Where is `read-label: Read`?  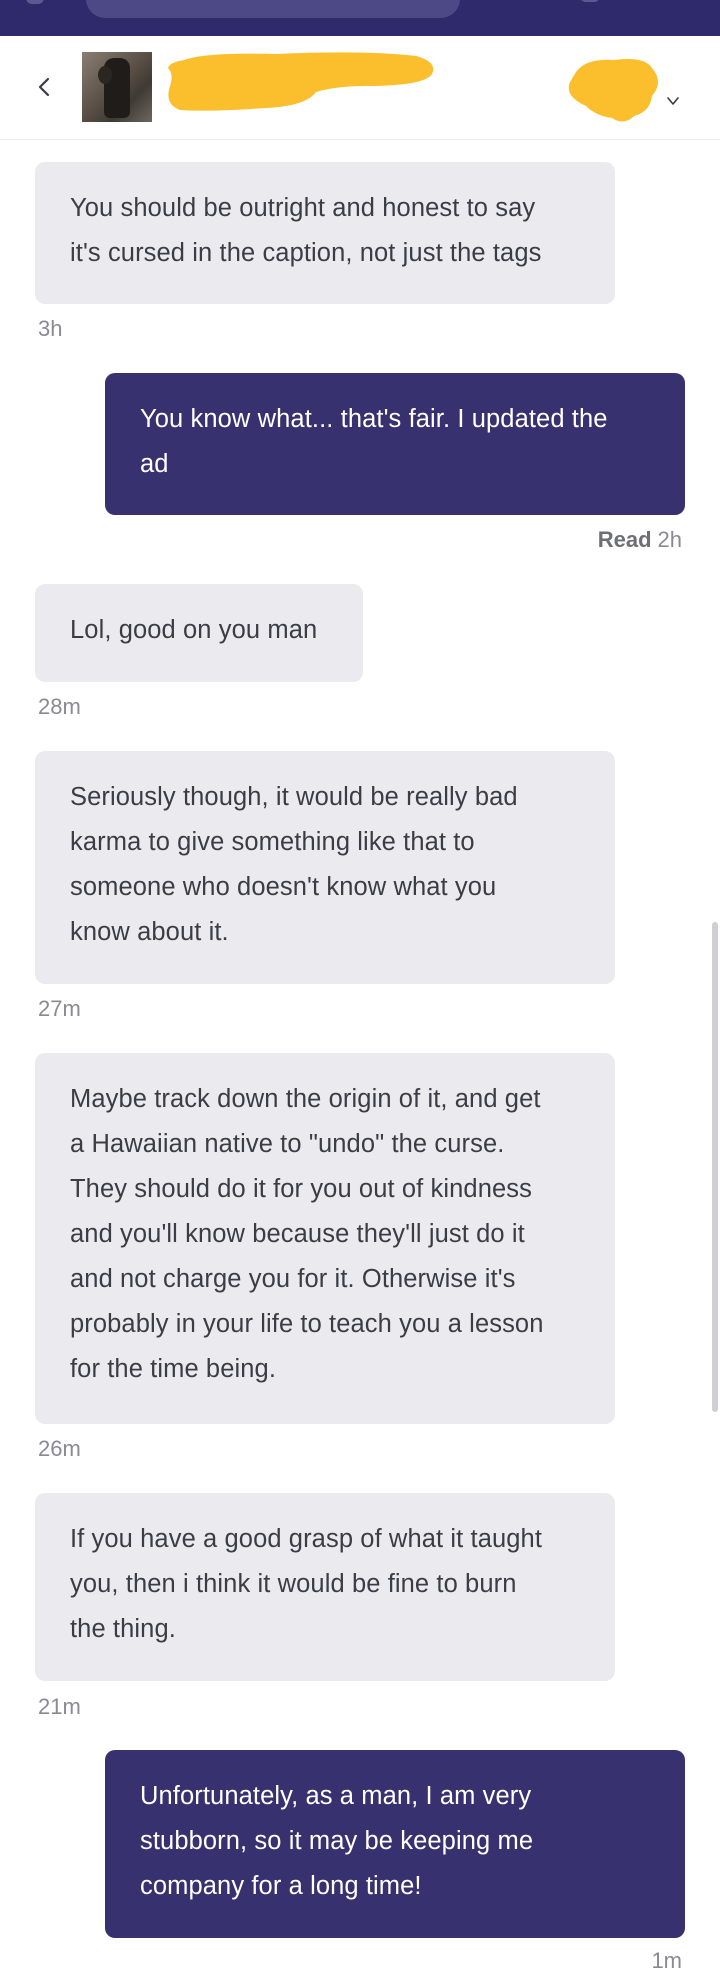 read-label: Read is located at coordinates (624, 539).